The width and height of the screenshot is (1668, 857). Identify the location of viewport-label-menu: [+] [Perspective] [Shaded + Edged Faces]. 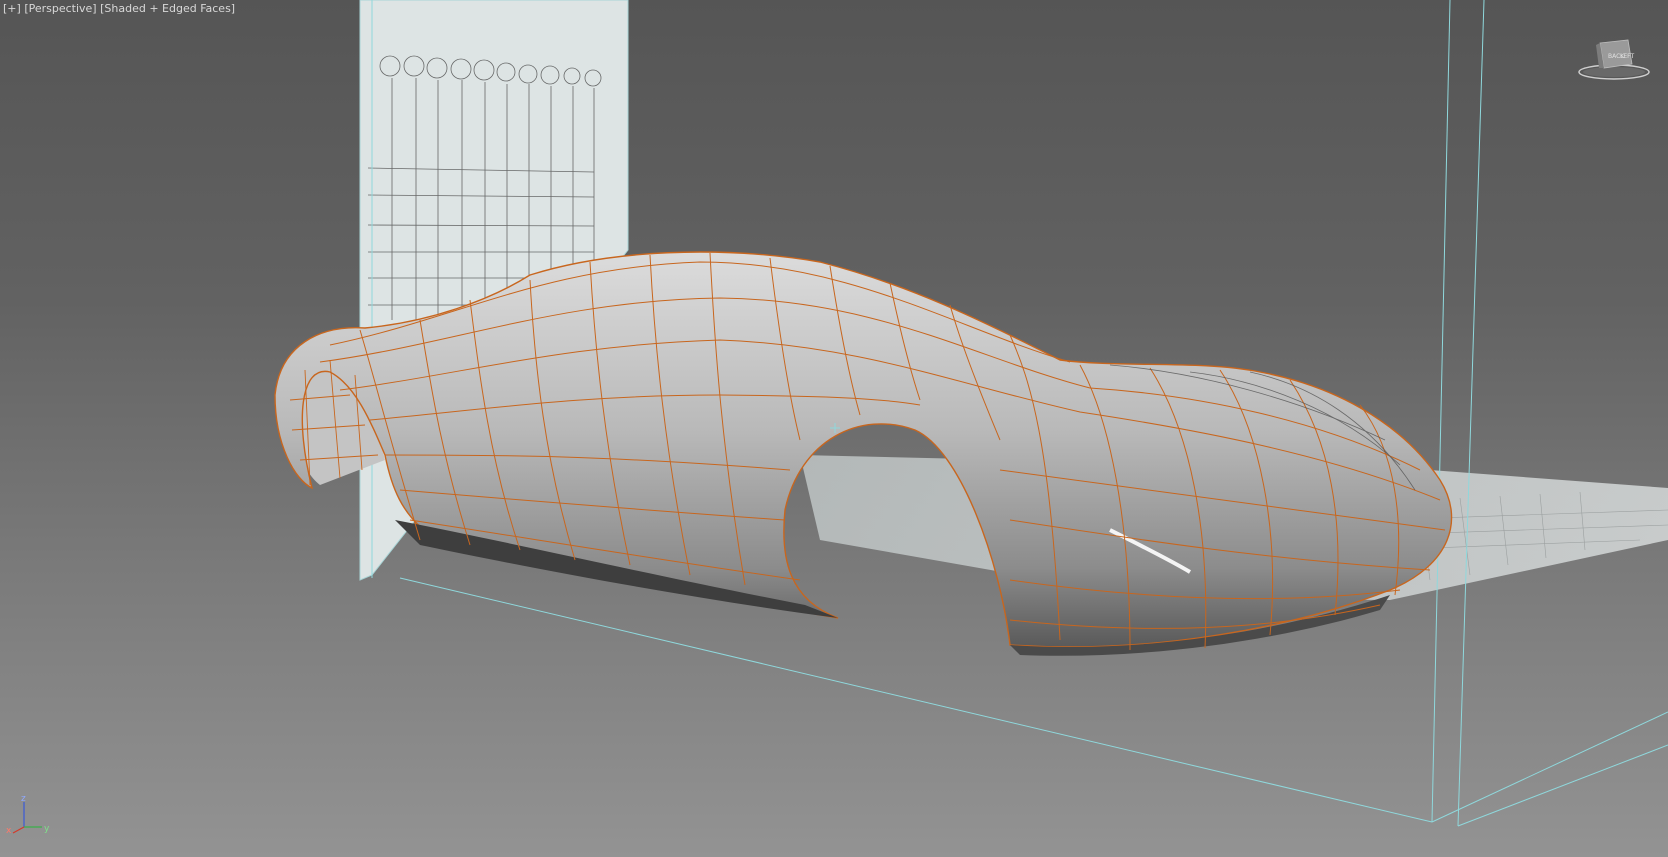
(119, 8).